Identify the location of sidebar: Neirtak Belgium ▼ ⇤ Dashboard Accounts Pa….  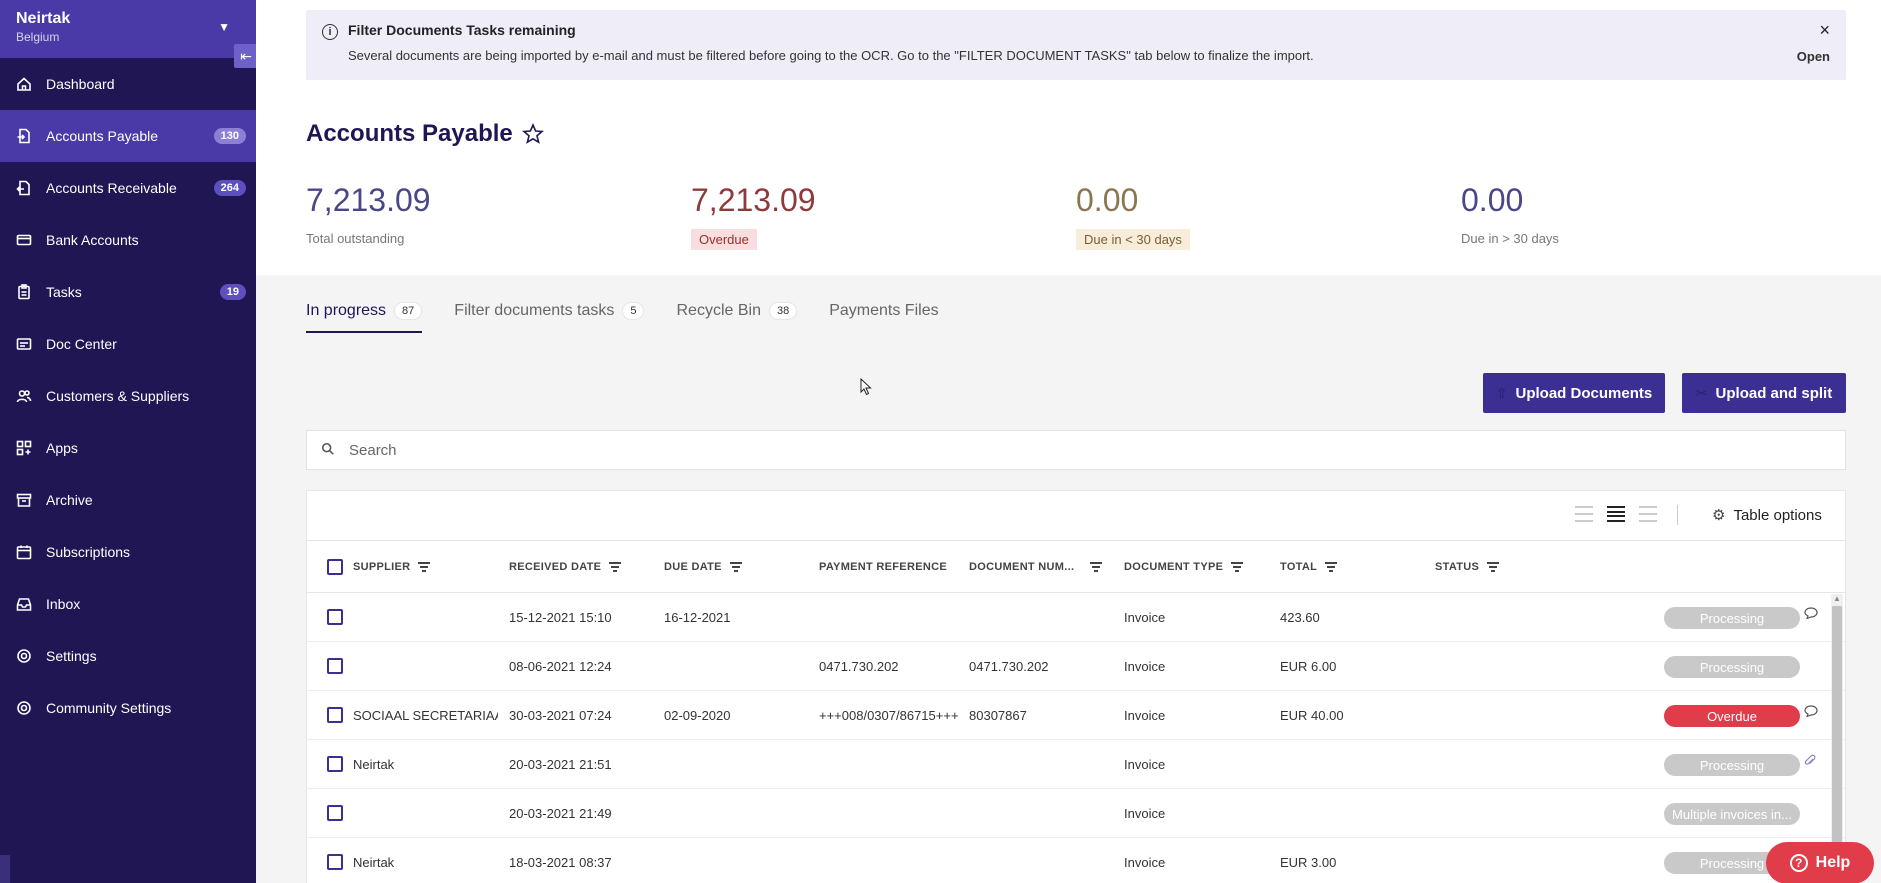
(129, 441).